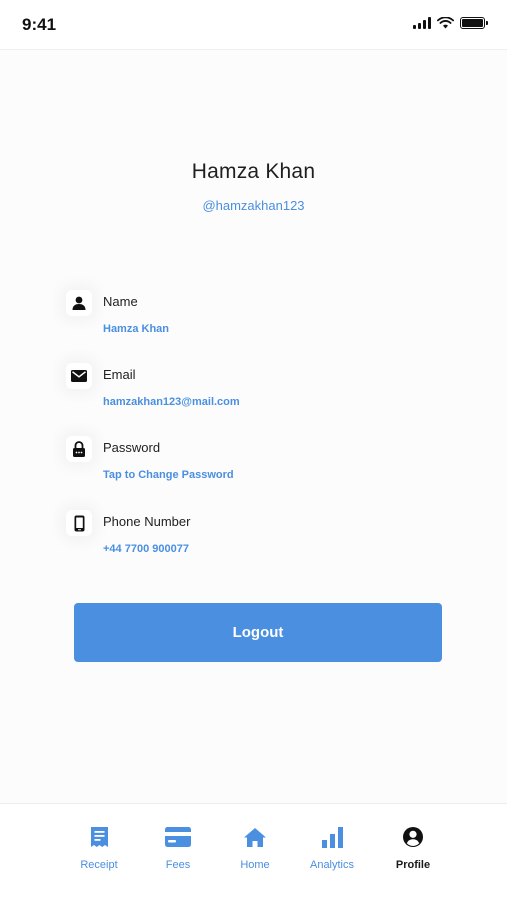 This screenshot has height=900, width=507. What do you see at coordinates (79, 376) in the screenshot?
I see `mail-icon` at bounding box center [79, 376].